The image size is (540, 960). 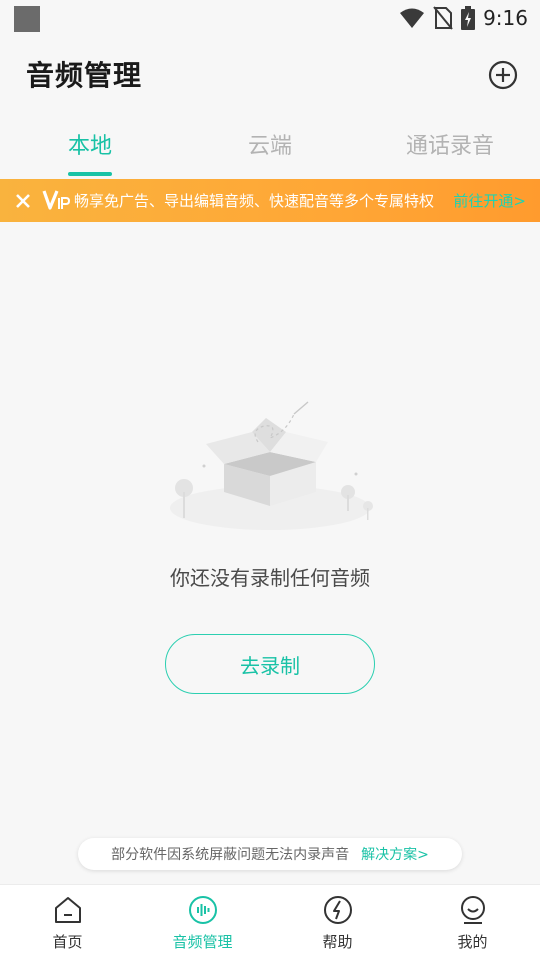 I want to click on vip-logo-icon, so click(x=56, y=200).